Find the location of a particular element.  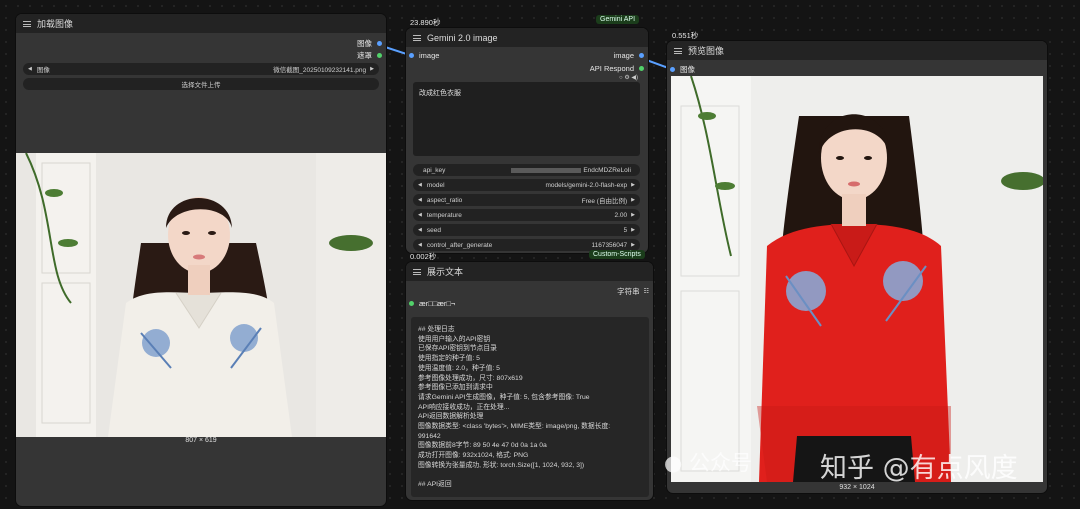

widget-label: control_after_generate is located at coordinates (459, 245).